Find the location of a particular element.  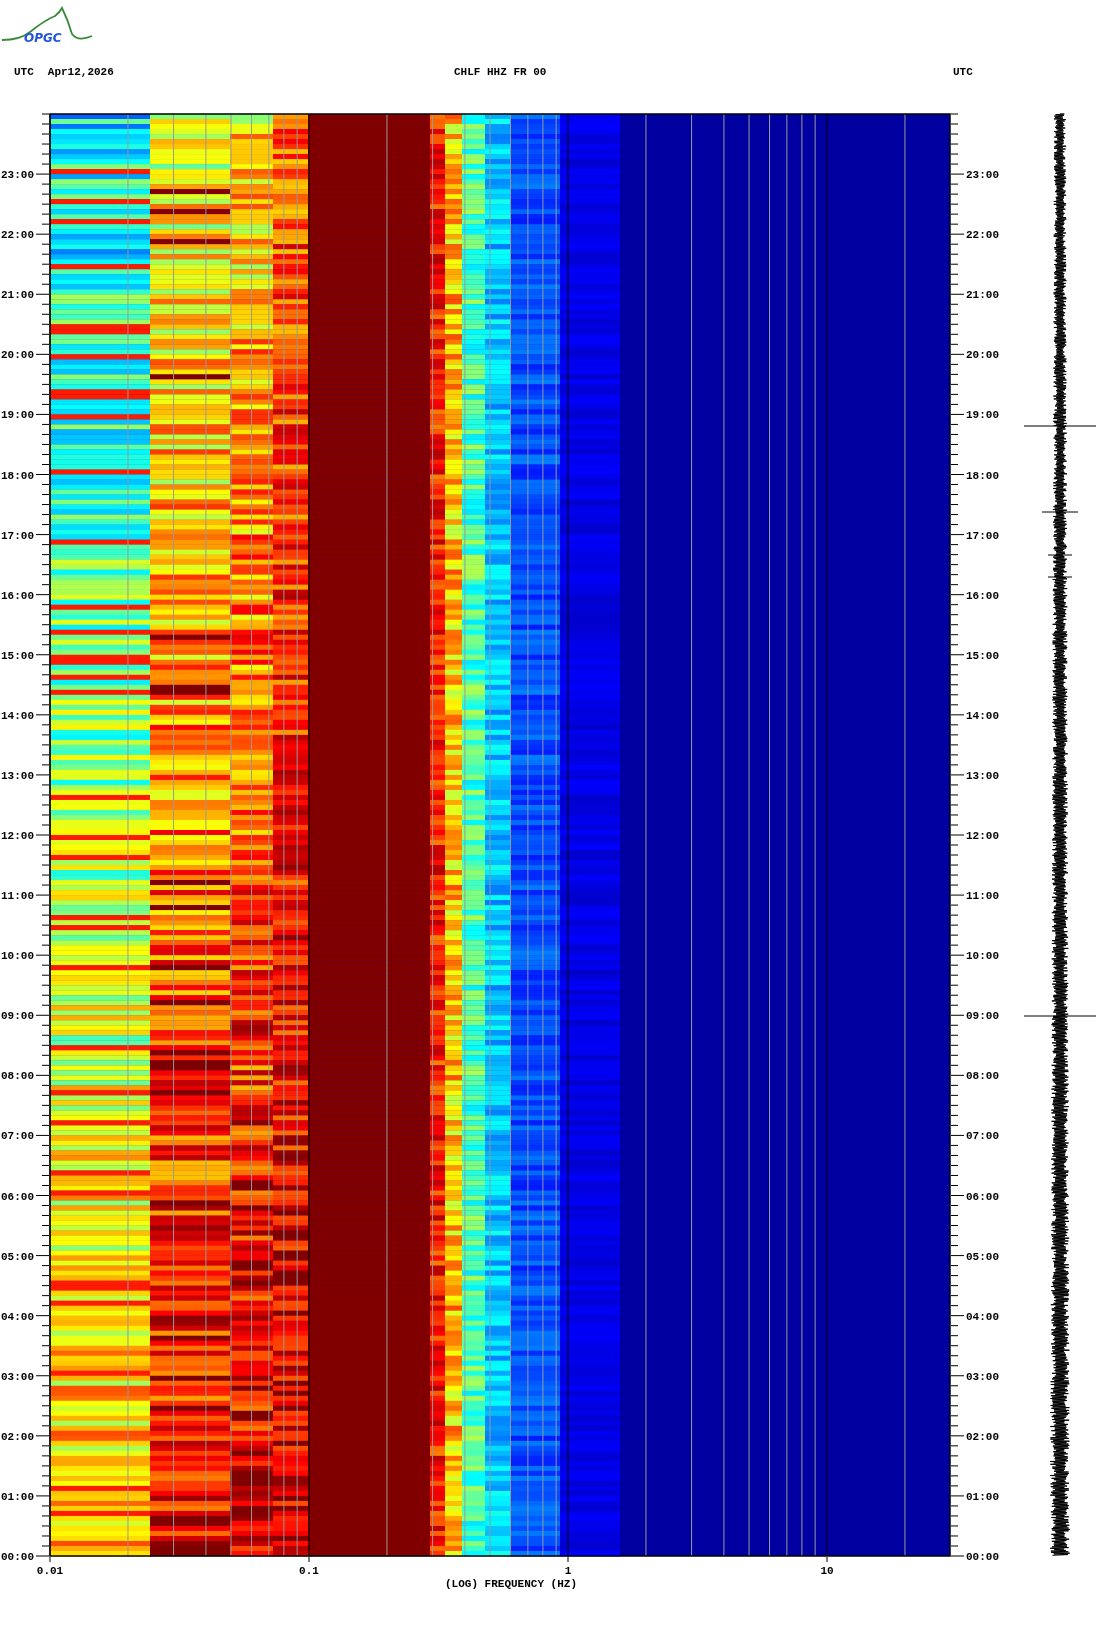

axis-title: (LOG) FREQUENCY (HZ) is located at coordinates (511, 1584).